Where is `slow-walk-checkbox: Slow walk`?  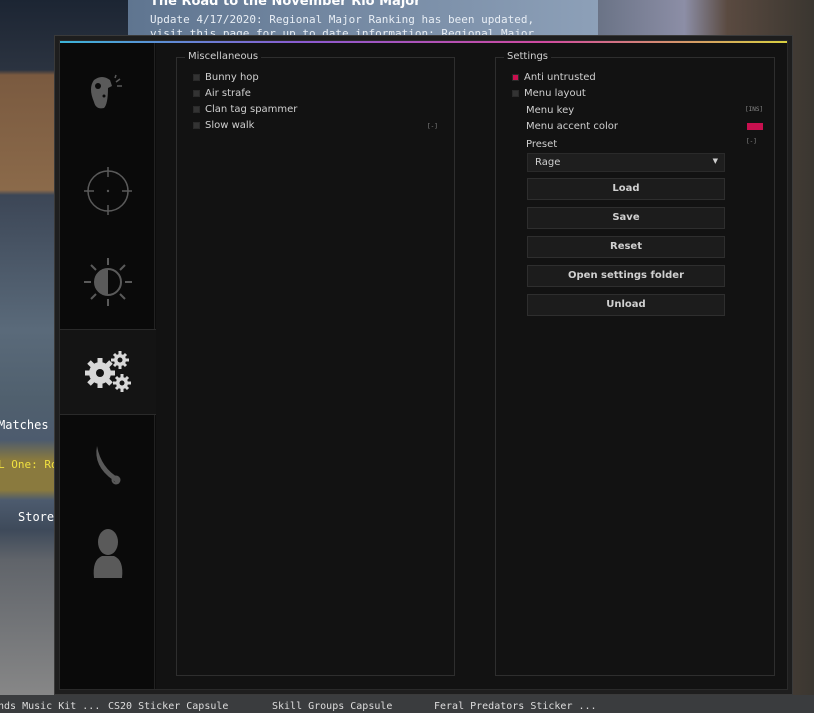 slow-walk-checkbox: Slow walk is located at coordinates (223, 125).